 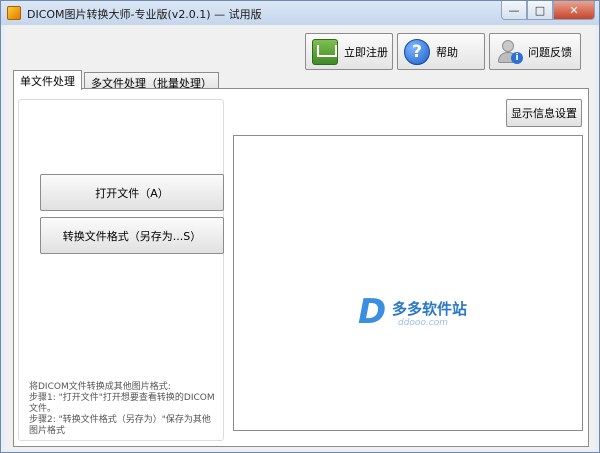 I want to click on close-button: ✕, so click(x=574, y=10).